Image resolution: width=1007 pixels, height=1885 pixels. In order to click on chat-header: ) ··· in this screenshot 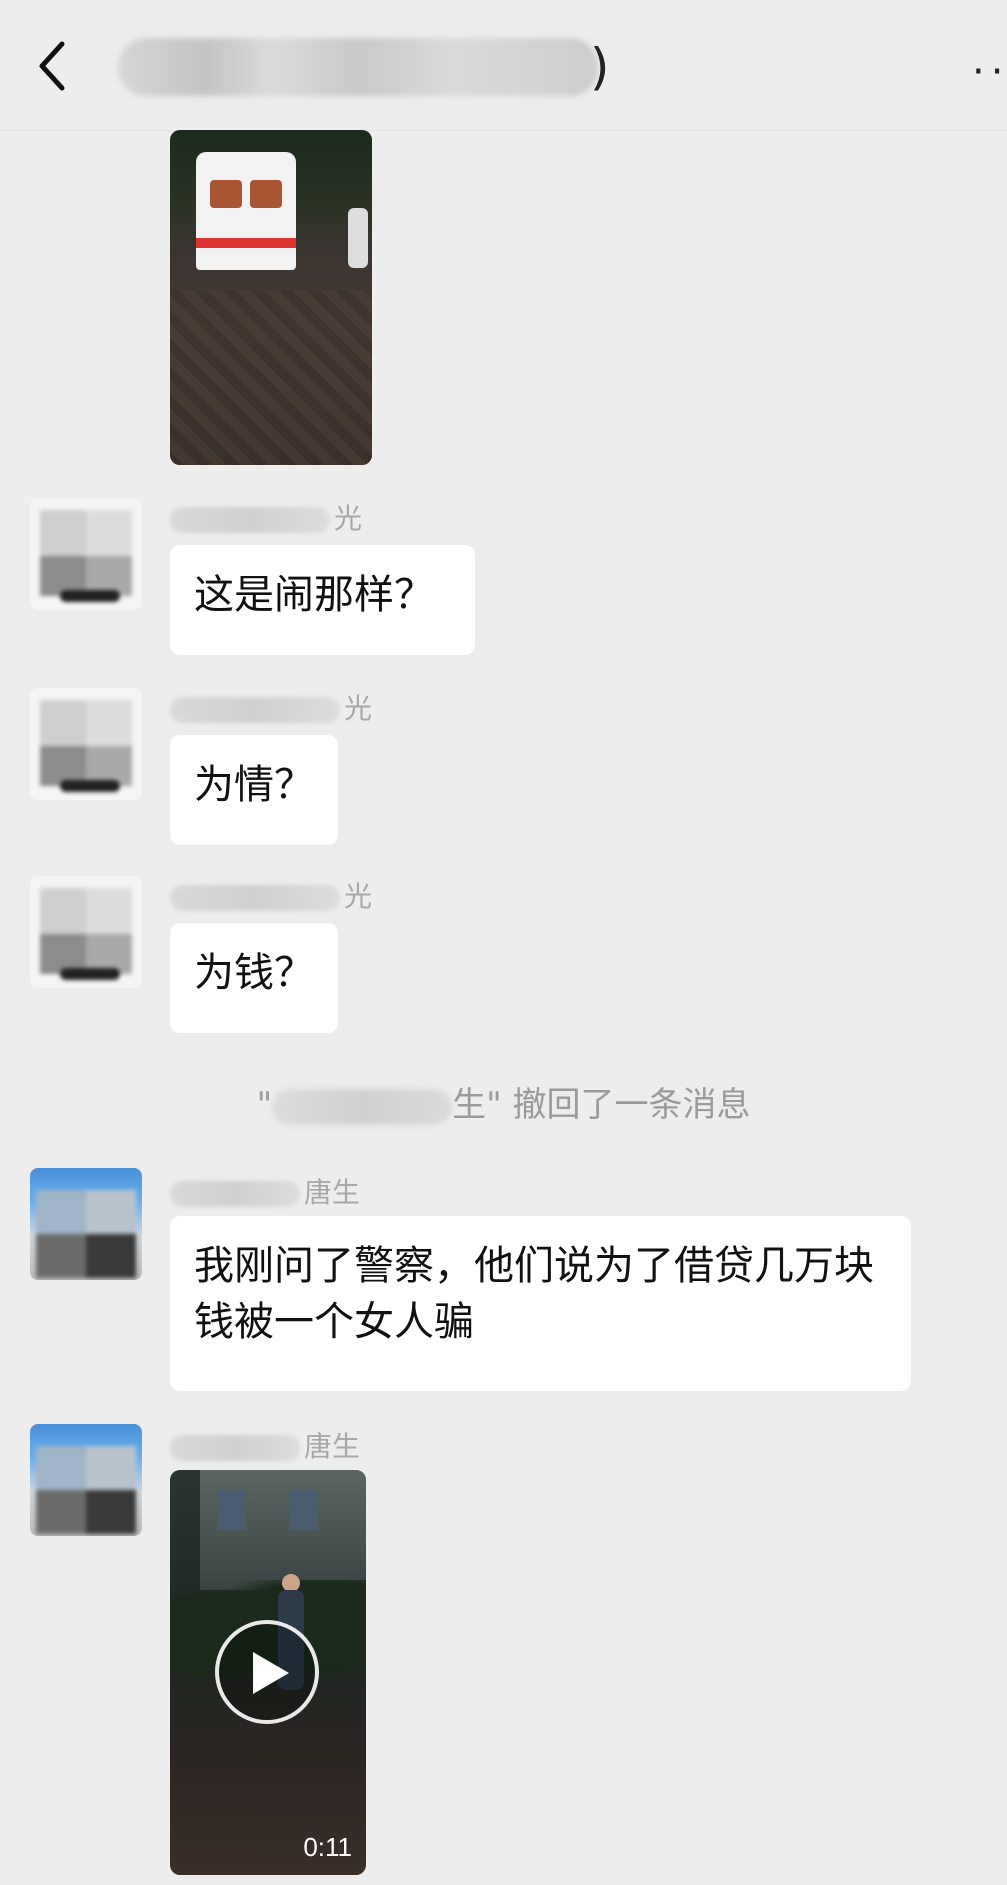, I will do `click(503, 65)`.